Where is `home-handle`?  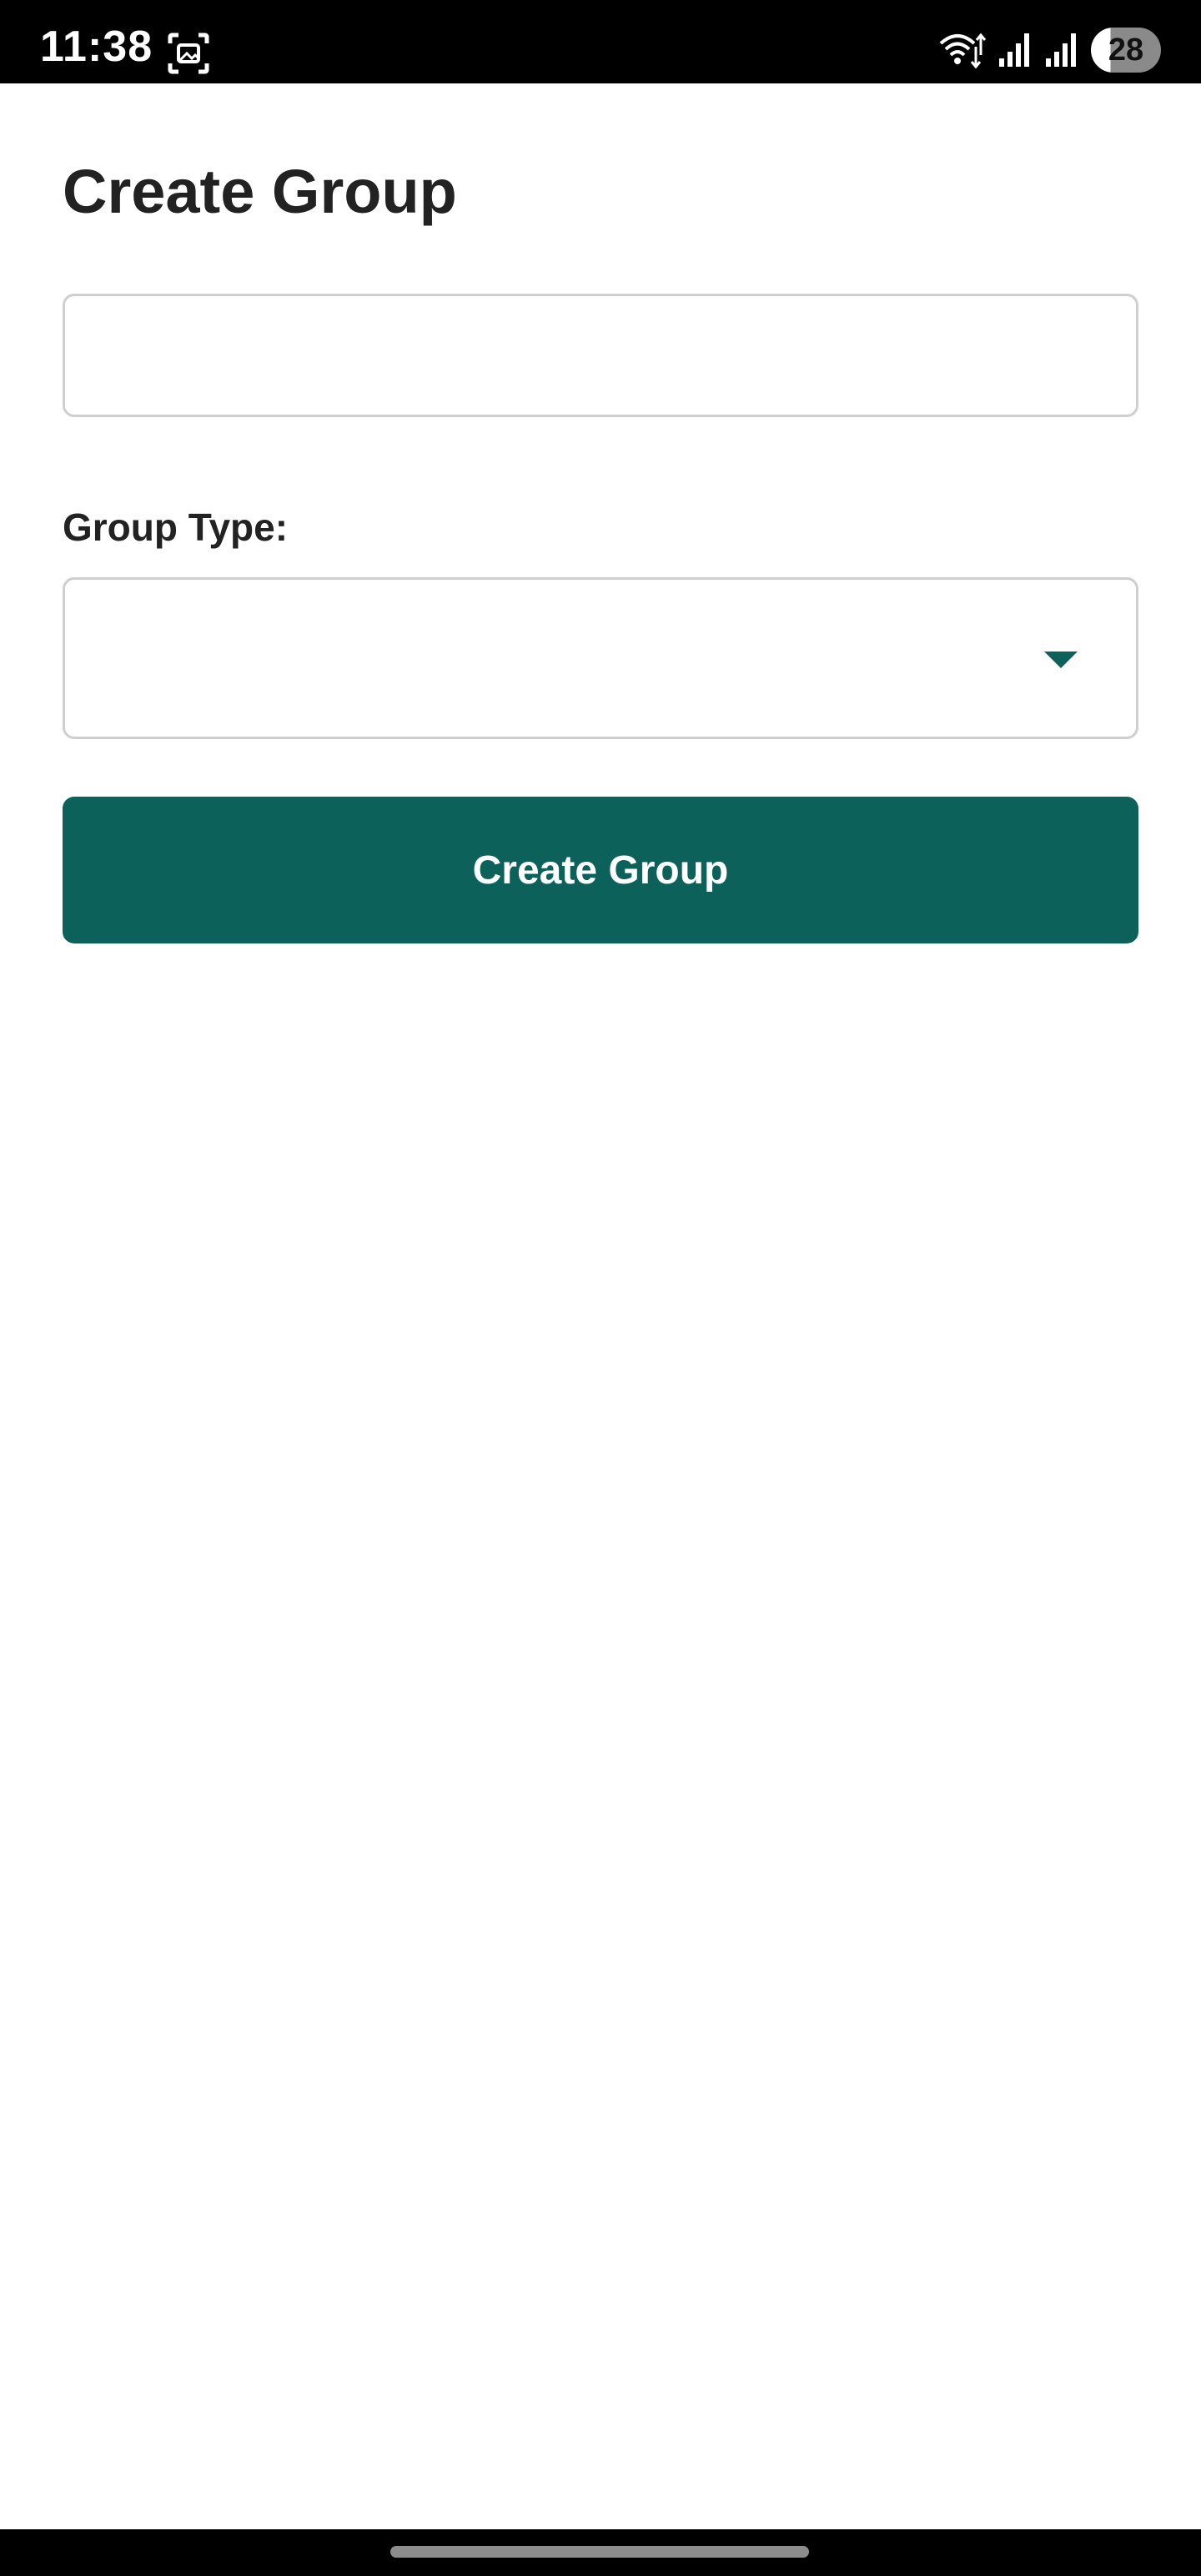
home-handle is located at coordinates (600, 2552).